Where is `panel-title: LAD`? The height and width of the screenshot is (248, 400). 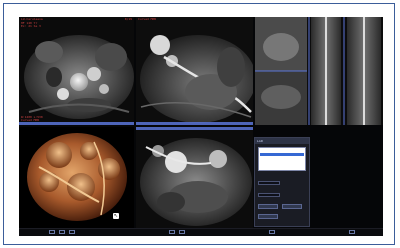
panel-title: LAD is located at coordinates (282, 141).